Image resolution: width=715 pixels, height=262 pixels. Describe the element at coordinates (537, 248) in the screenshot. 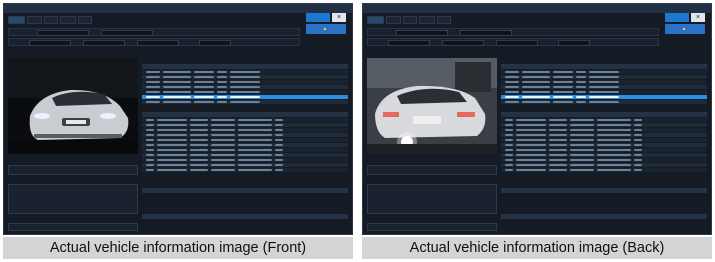

I see `caption-back: Actual vehicle information image (Back)` at that location.